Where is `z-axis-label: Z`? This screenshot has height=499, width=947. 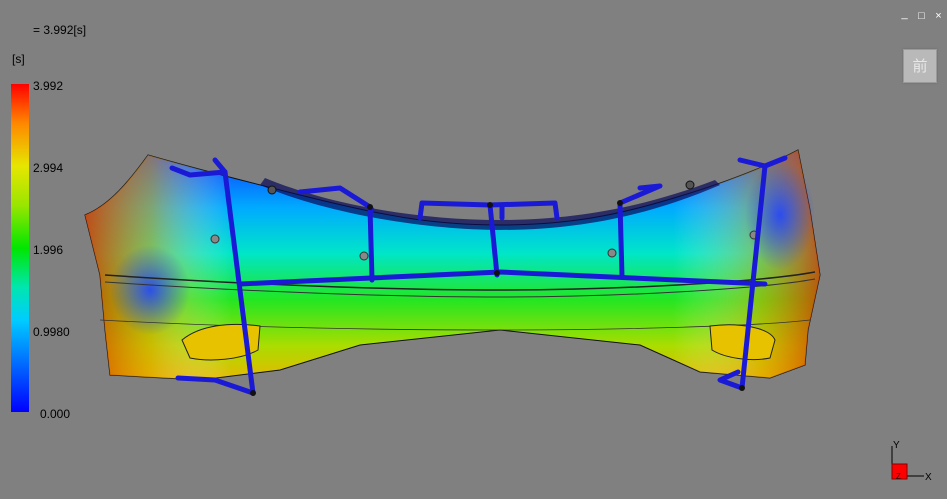 z-axis-label: Z is located at coordinates (898, 476).